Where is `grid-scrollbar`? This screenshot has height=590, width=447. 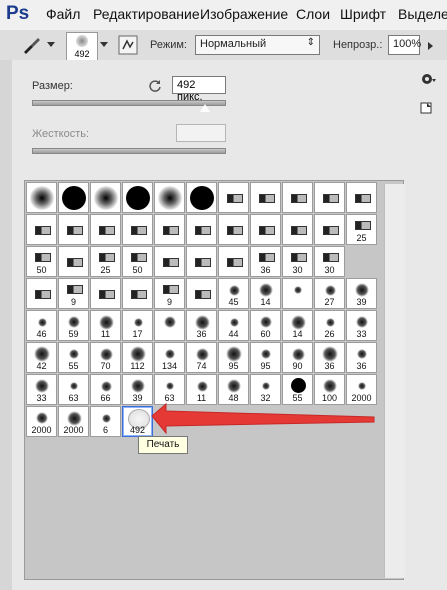 grid-scrollbar is located at coordinates (394, 381).